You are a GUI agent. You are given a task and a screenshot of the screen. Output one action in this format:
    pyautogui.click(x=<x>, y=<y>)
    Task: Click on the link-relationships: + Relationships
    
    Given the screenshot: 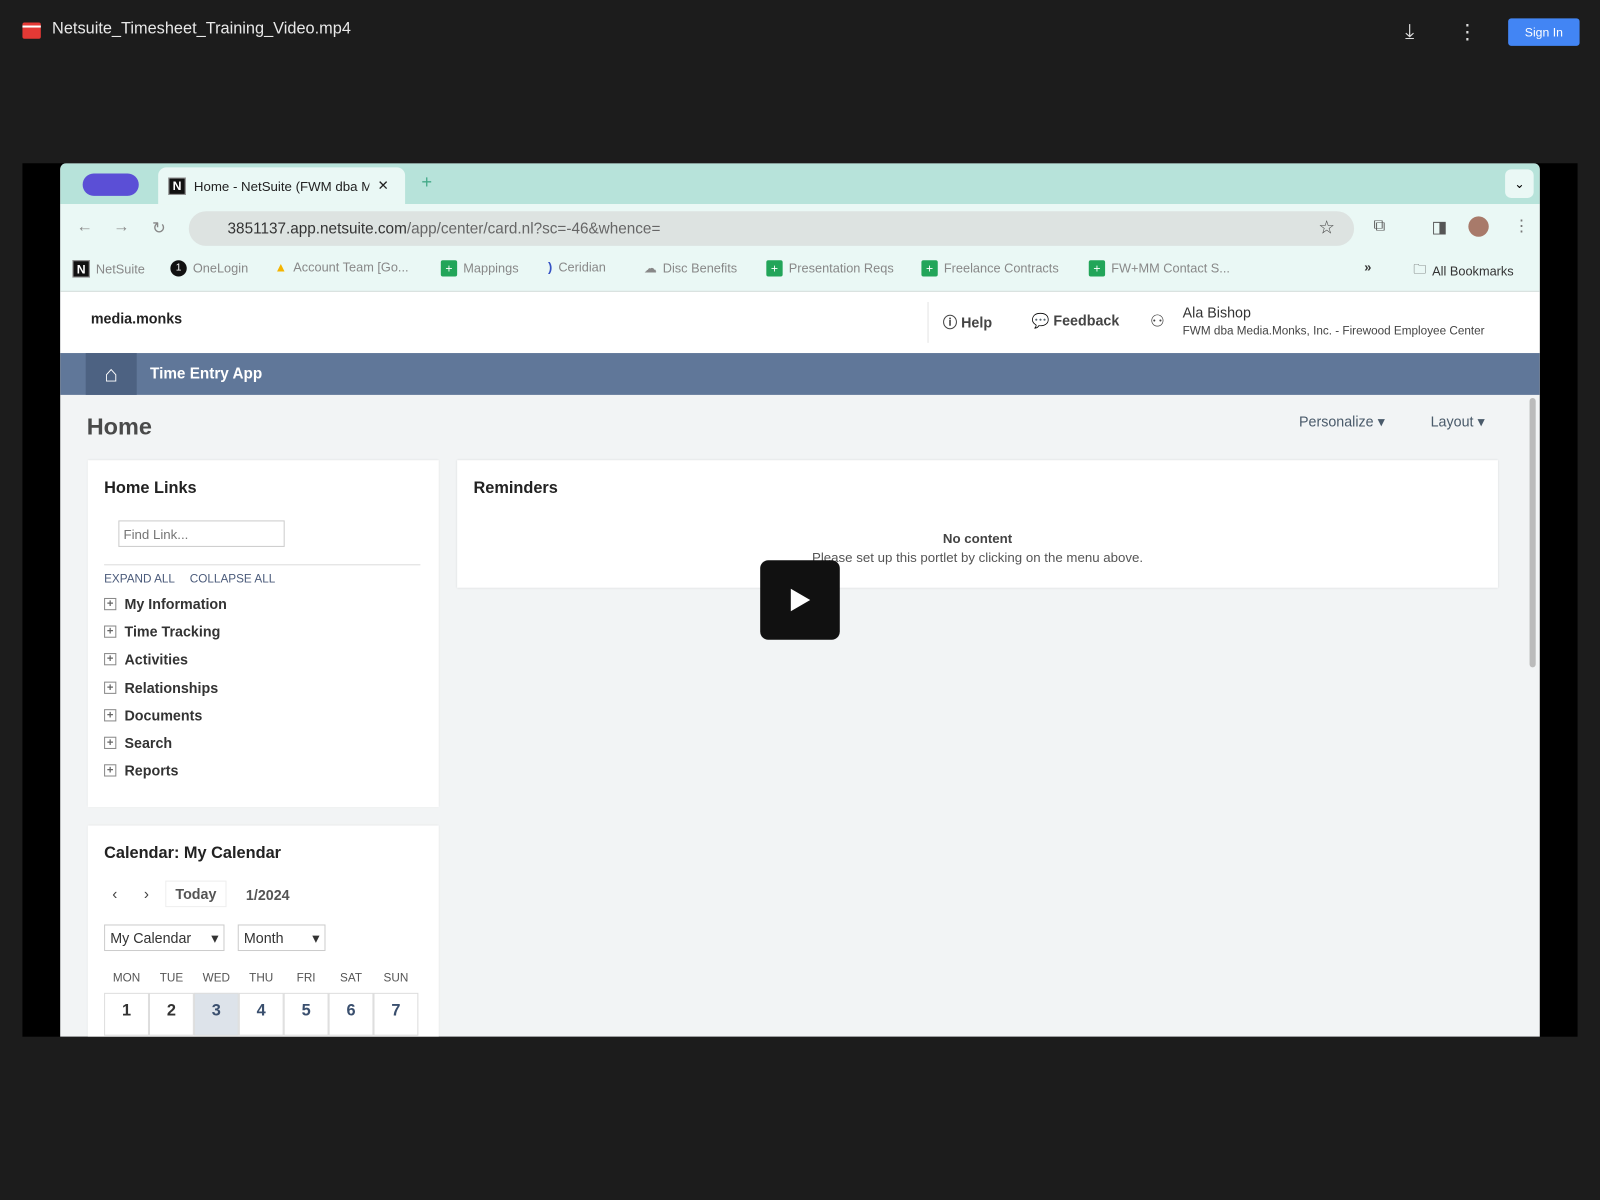 What is the action you would take?
    pyautogui.click(x=165, y=687)
    